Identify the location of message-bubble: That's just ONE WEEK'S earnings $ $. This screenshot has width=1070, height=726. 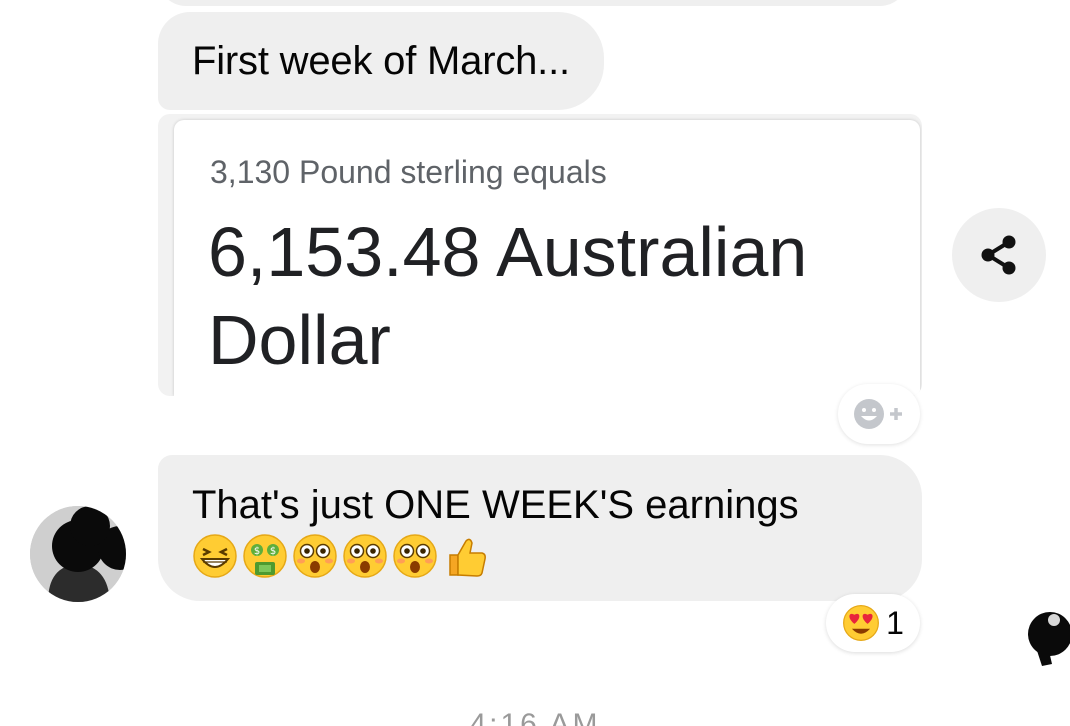
(540, 528).